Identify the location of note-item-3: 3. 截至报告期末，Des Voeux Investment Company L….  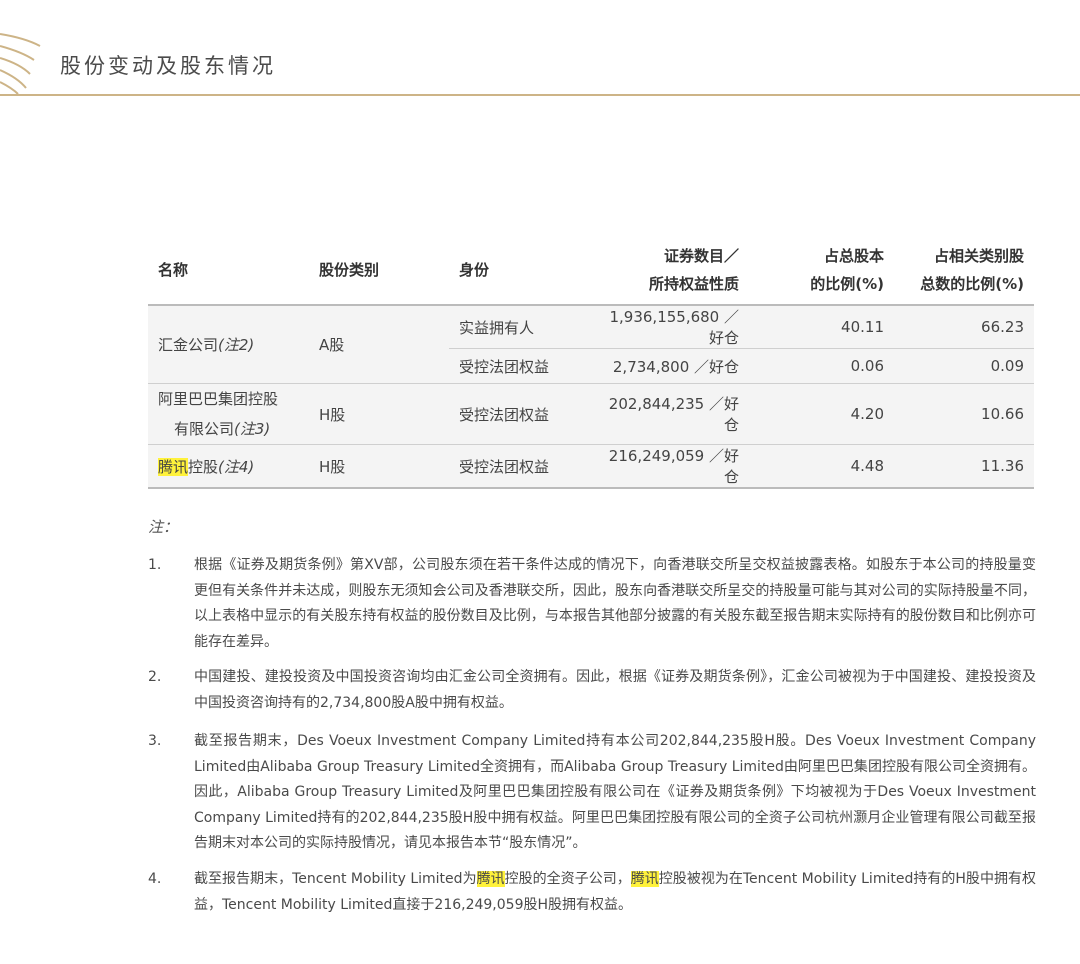
(592, 793).